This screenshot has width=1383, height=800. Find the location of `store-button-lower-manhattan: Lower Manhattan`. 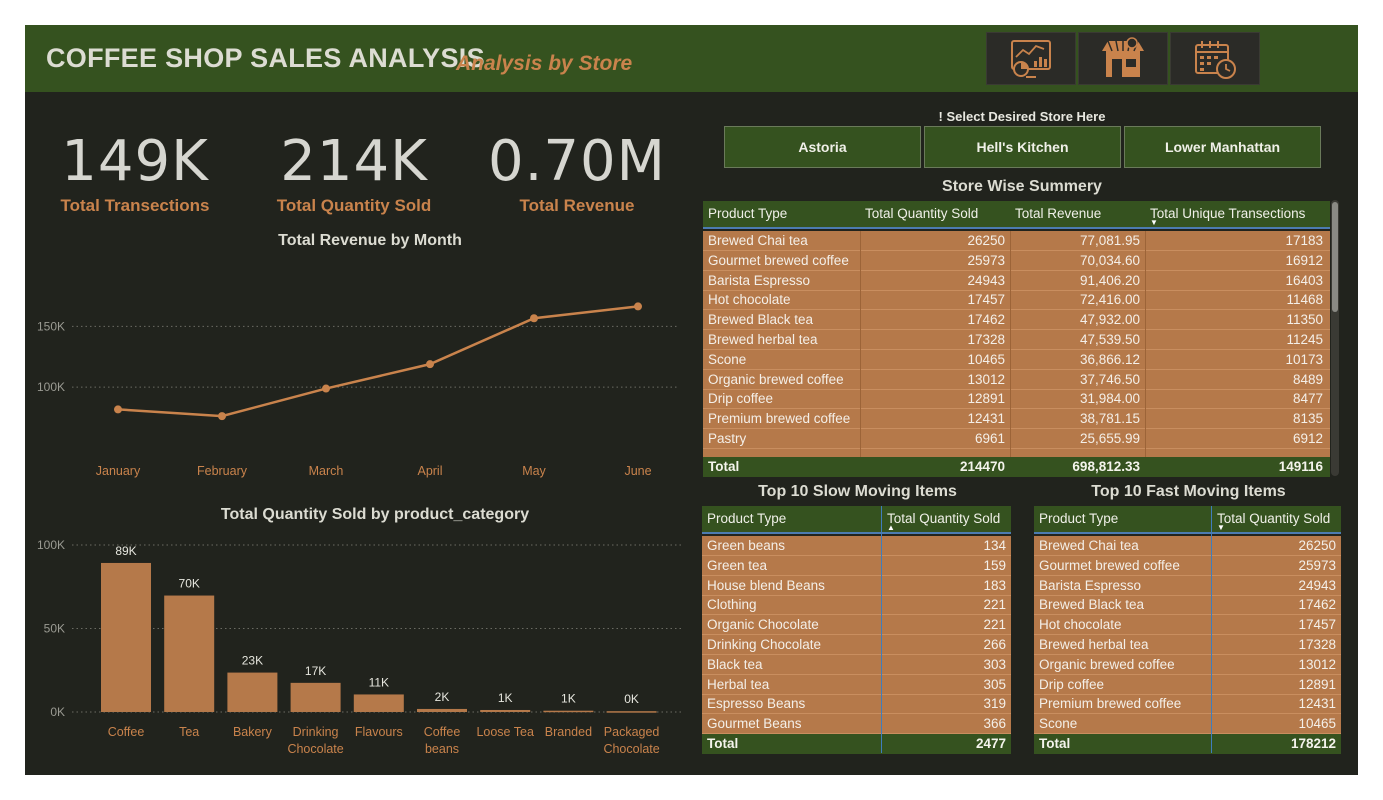

store-button-lower-manhattan: Lower Manhattan is located at coordinates (1222, 147).